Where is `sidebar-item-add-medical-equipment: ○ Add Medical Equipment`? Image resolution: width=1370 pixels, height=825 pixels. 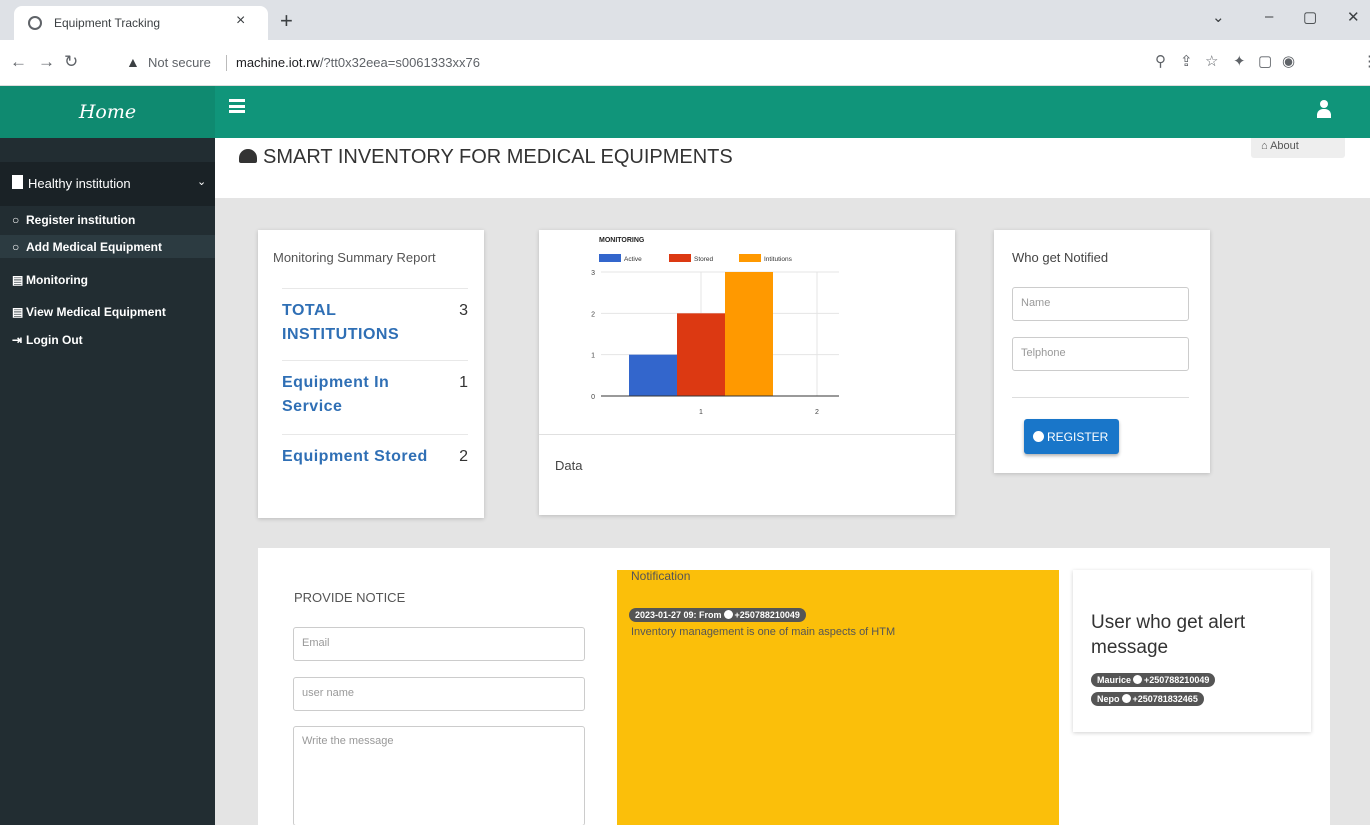
sidebar-item-add-medical-equipment: ○ Add Medical Equipment is located at coordinates (107, 246).